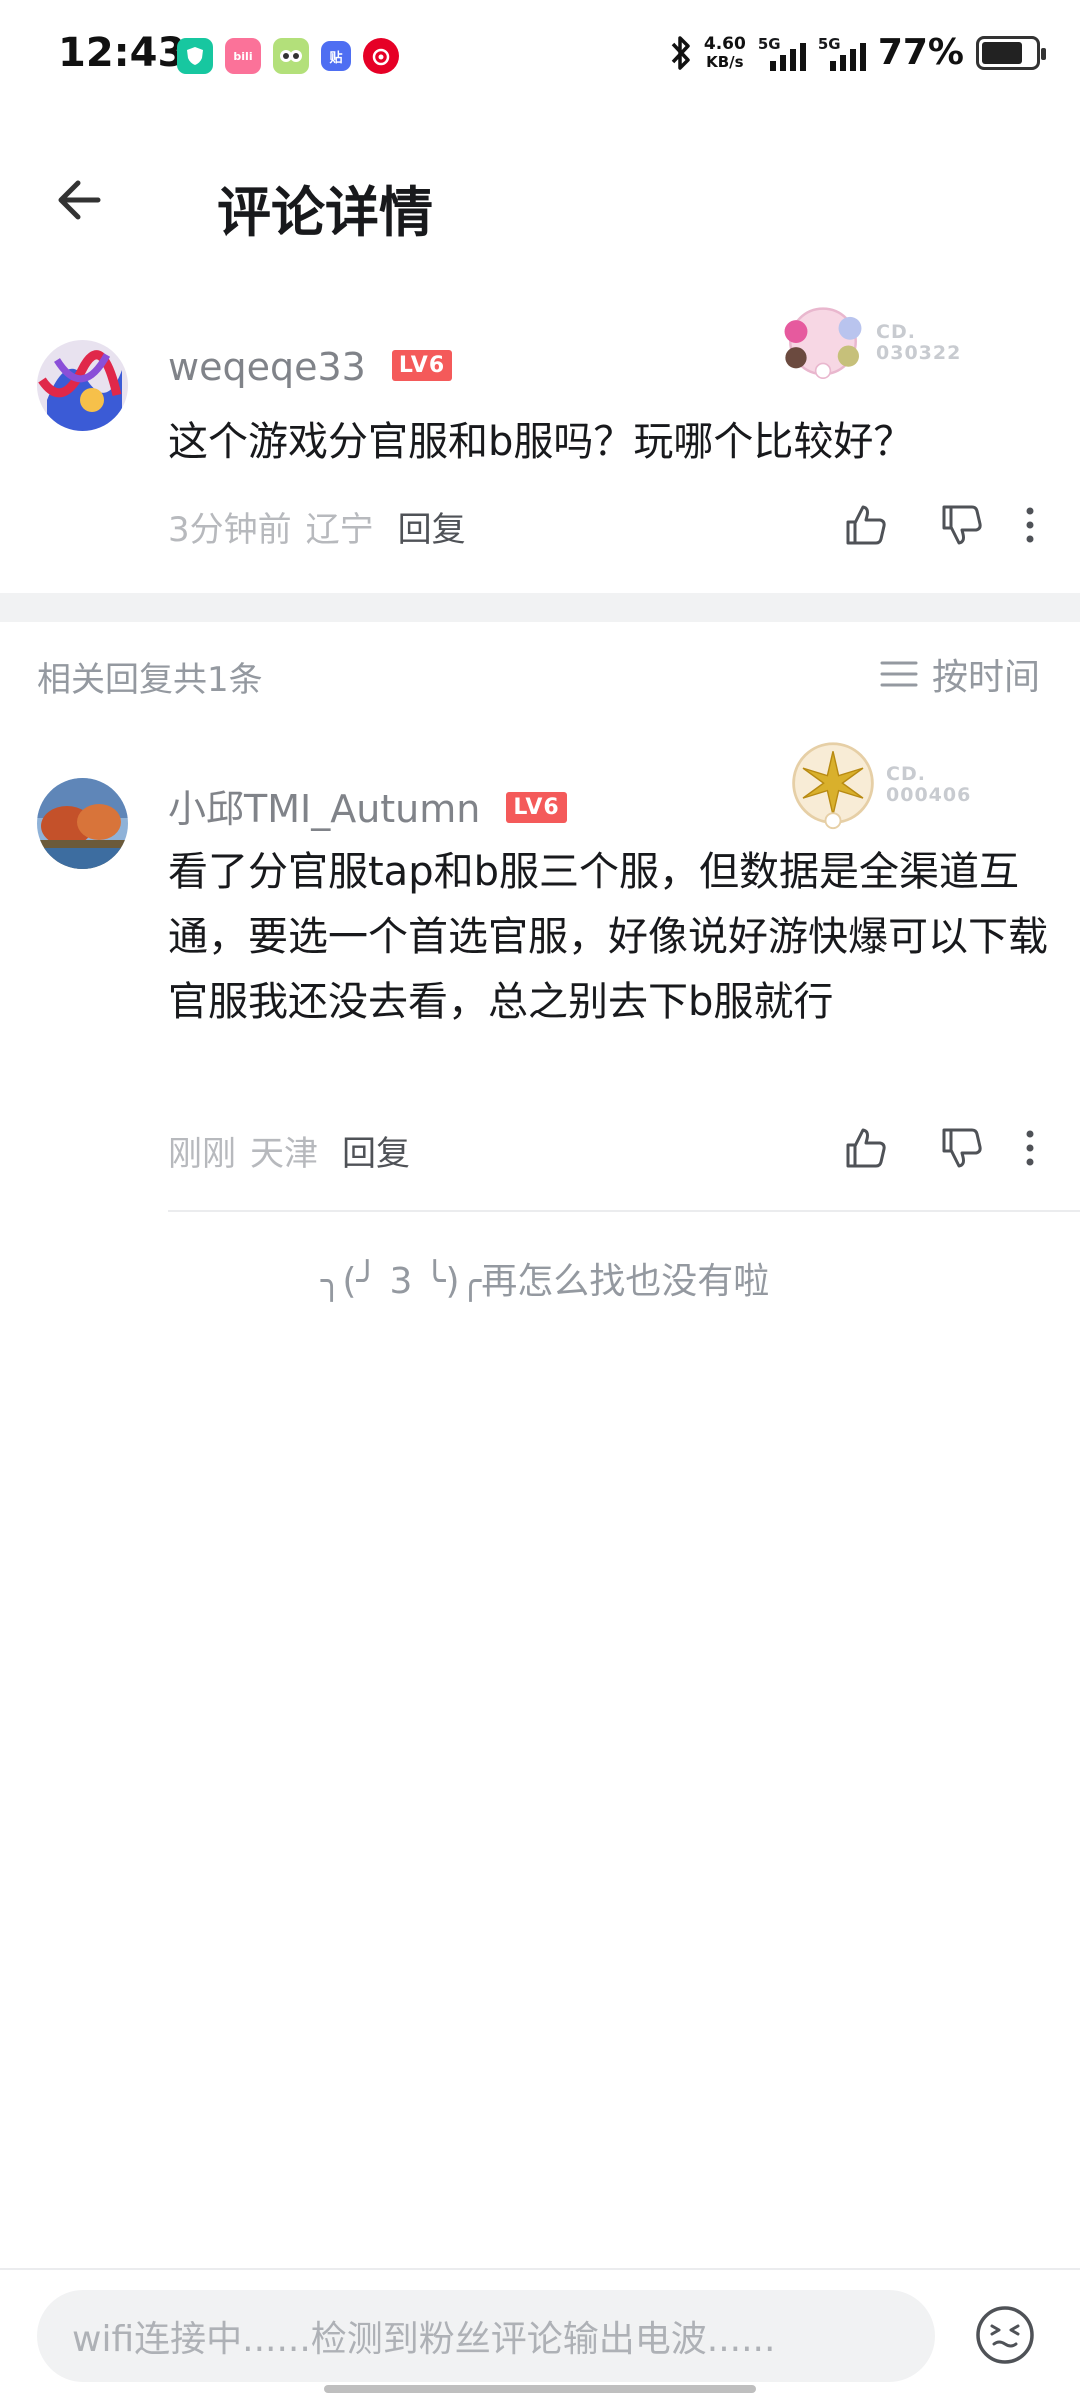  What do you see at coordinates (985, 677) in the screenshot?
I see `sort-label: 按时间` at bounding box center [985, 677].